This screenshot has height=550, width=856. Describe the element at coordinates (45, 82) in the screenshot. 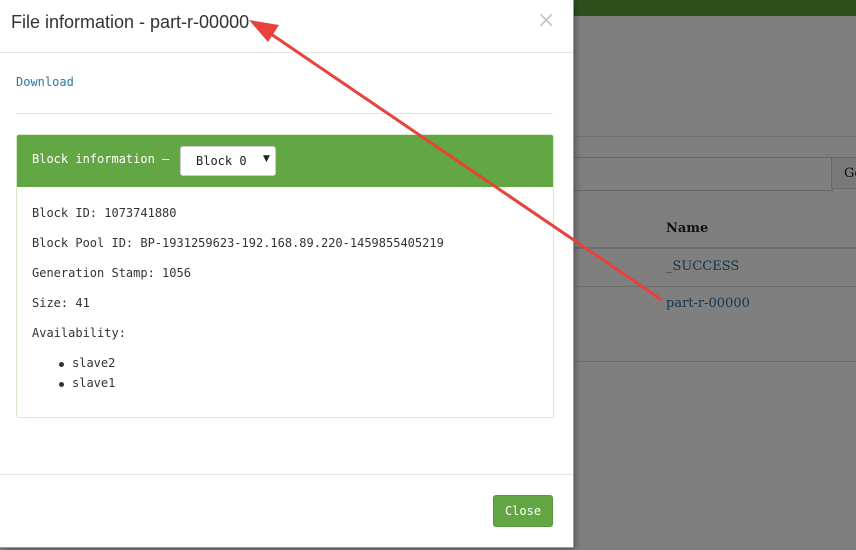

I see `download-link: Download` at that location.